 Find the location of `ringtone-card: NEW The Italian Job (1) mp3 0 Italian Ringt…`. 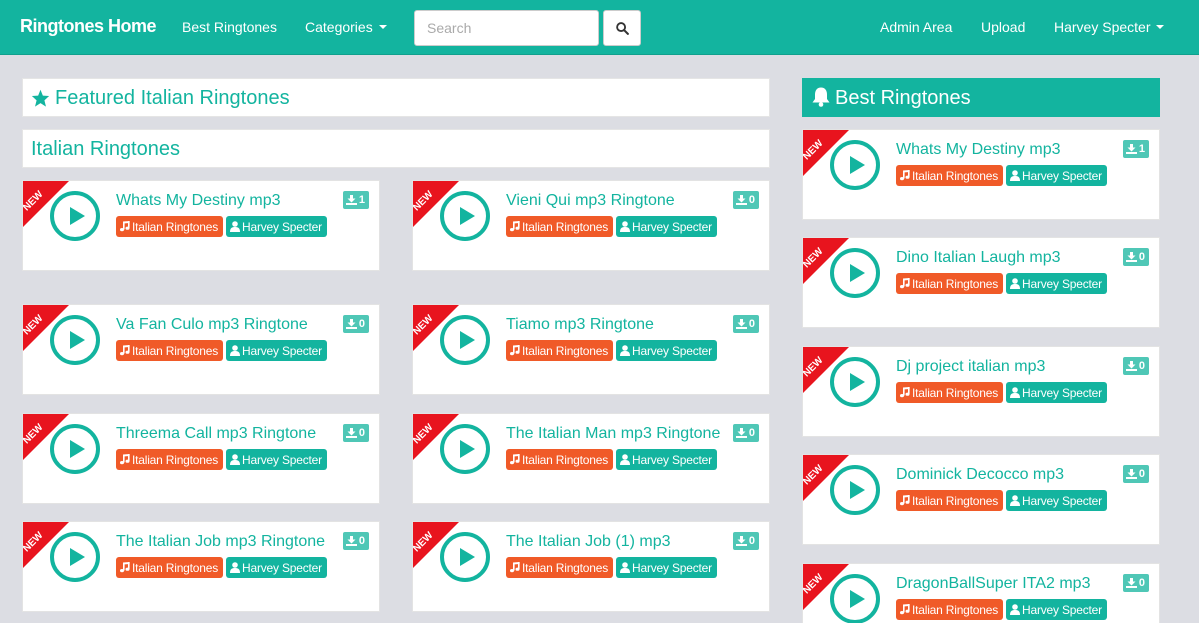

ringtone-card: NEW The Italian Job (1) mp3 0 Italian Ringt… is located at coordinates (591, 566).